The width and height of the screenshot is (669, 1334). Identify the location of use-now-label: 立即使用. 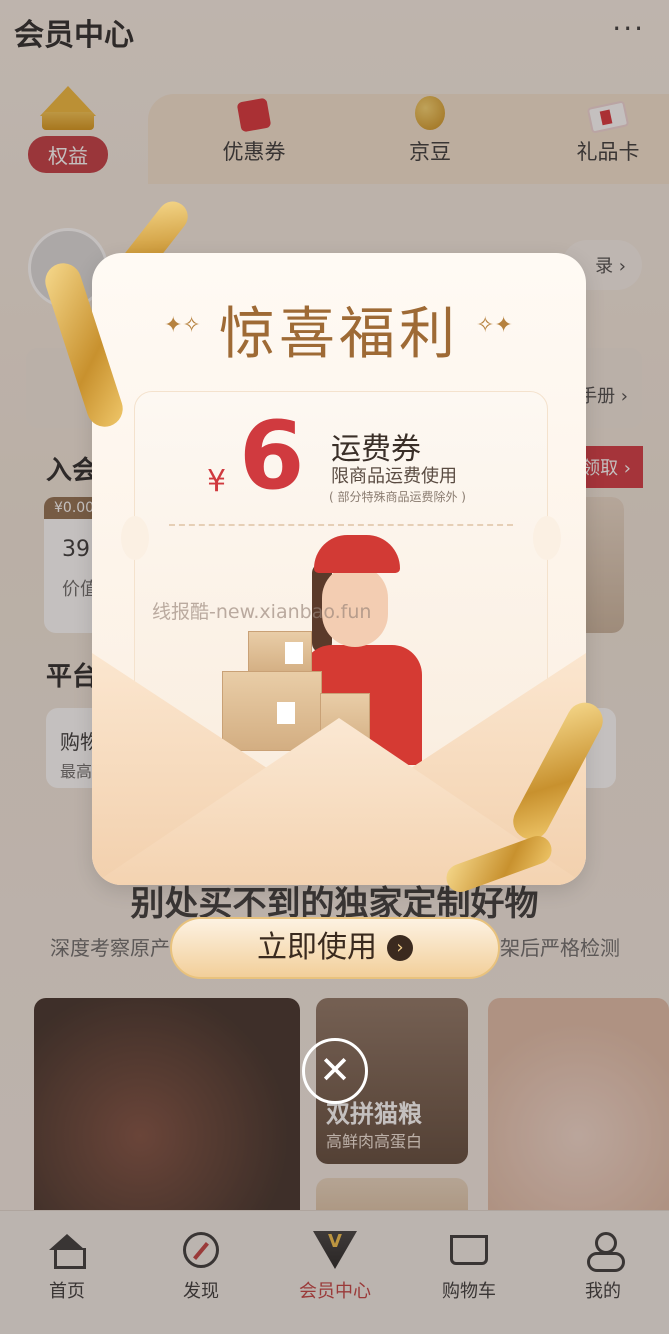
(317, 947).